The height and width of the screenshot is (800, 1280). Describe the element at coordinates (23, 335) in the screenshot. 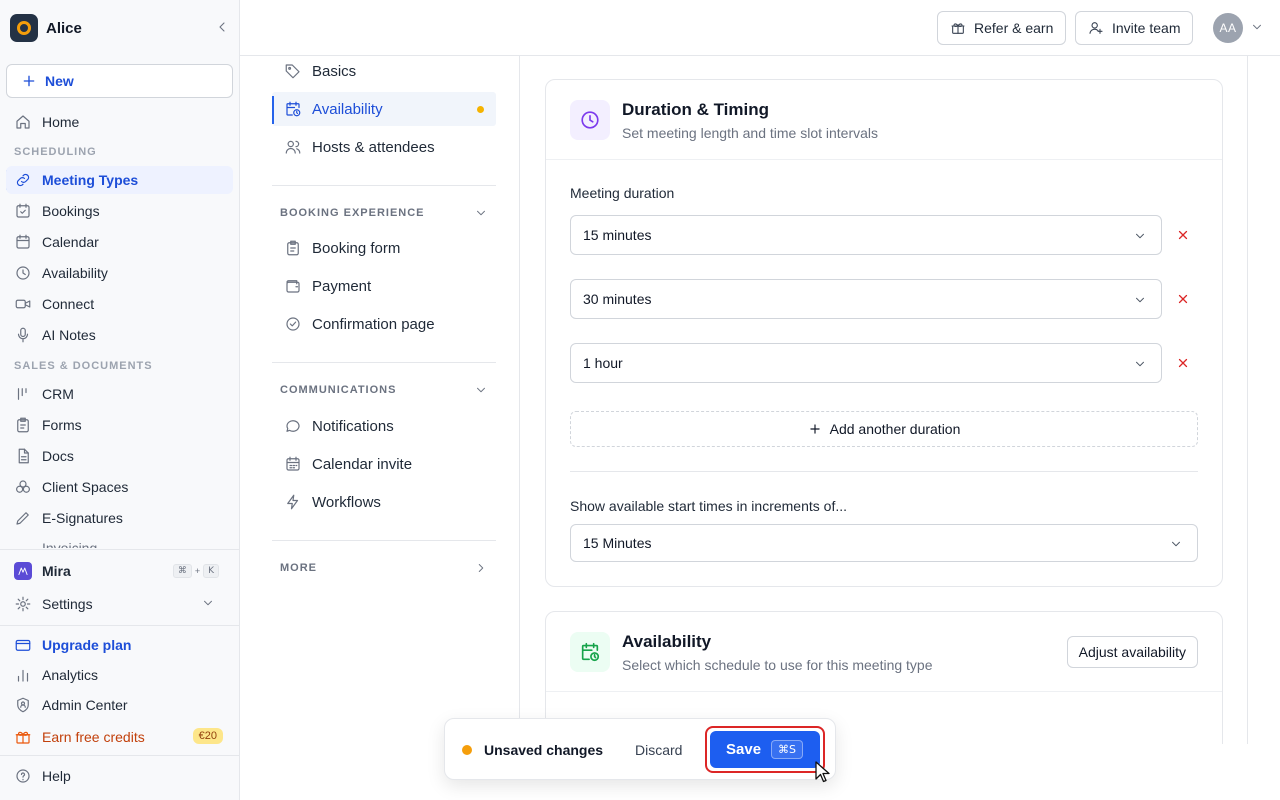

I see `microphone-icon` at that location.